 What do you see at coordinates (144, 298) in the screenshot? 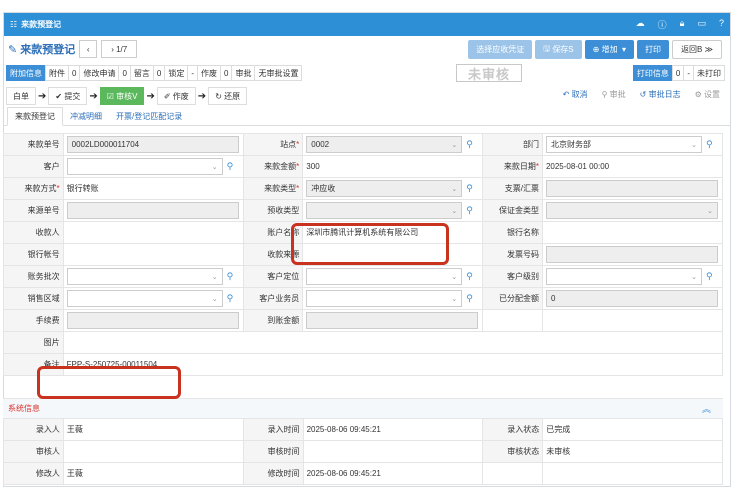
I see `region-select: ⌄` at bounding box center [144, 298].